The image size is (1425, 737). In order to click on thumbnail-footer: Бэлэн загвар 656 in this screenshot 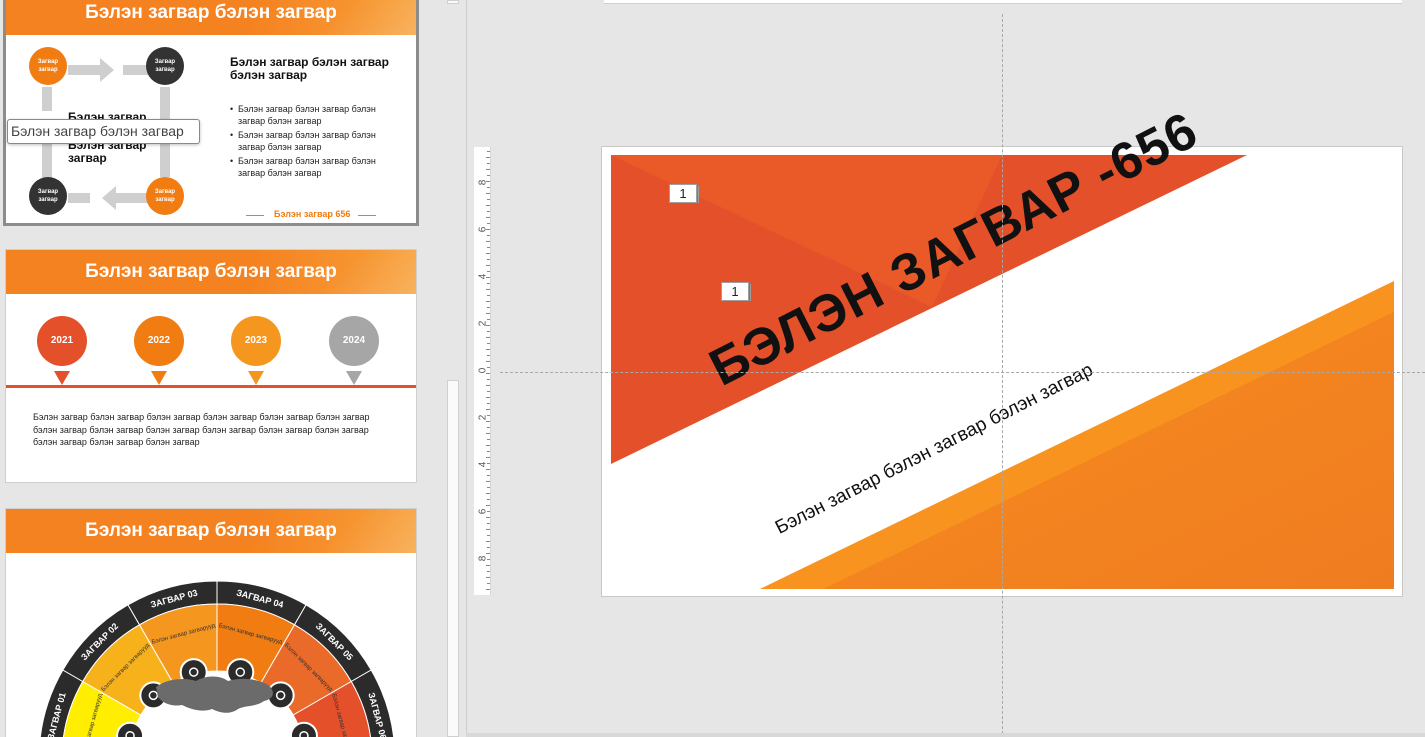, I will do `click(312, 214)`.